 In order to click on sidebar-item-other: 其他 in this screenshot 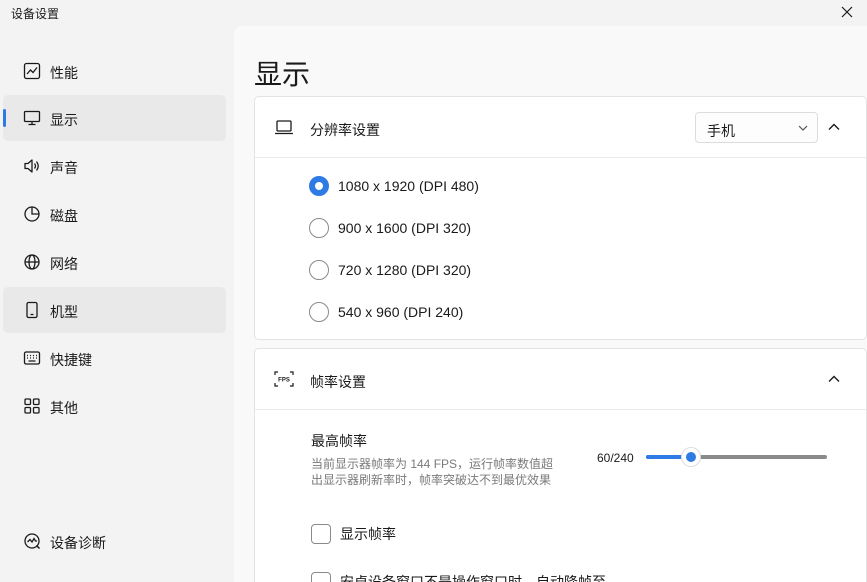, I will do `click(114, 406)`.